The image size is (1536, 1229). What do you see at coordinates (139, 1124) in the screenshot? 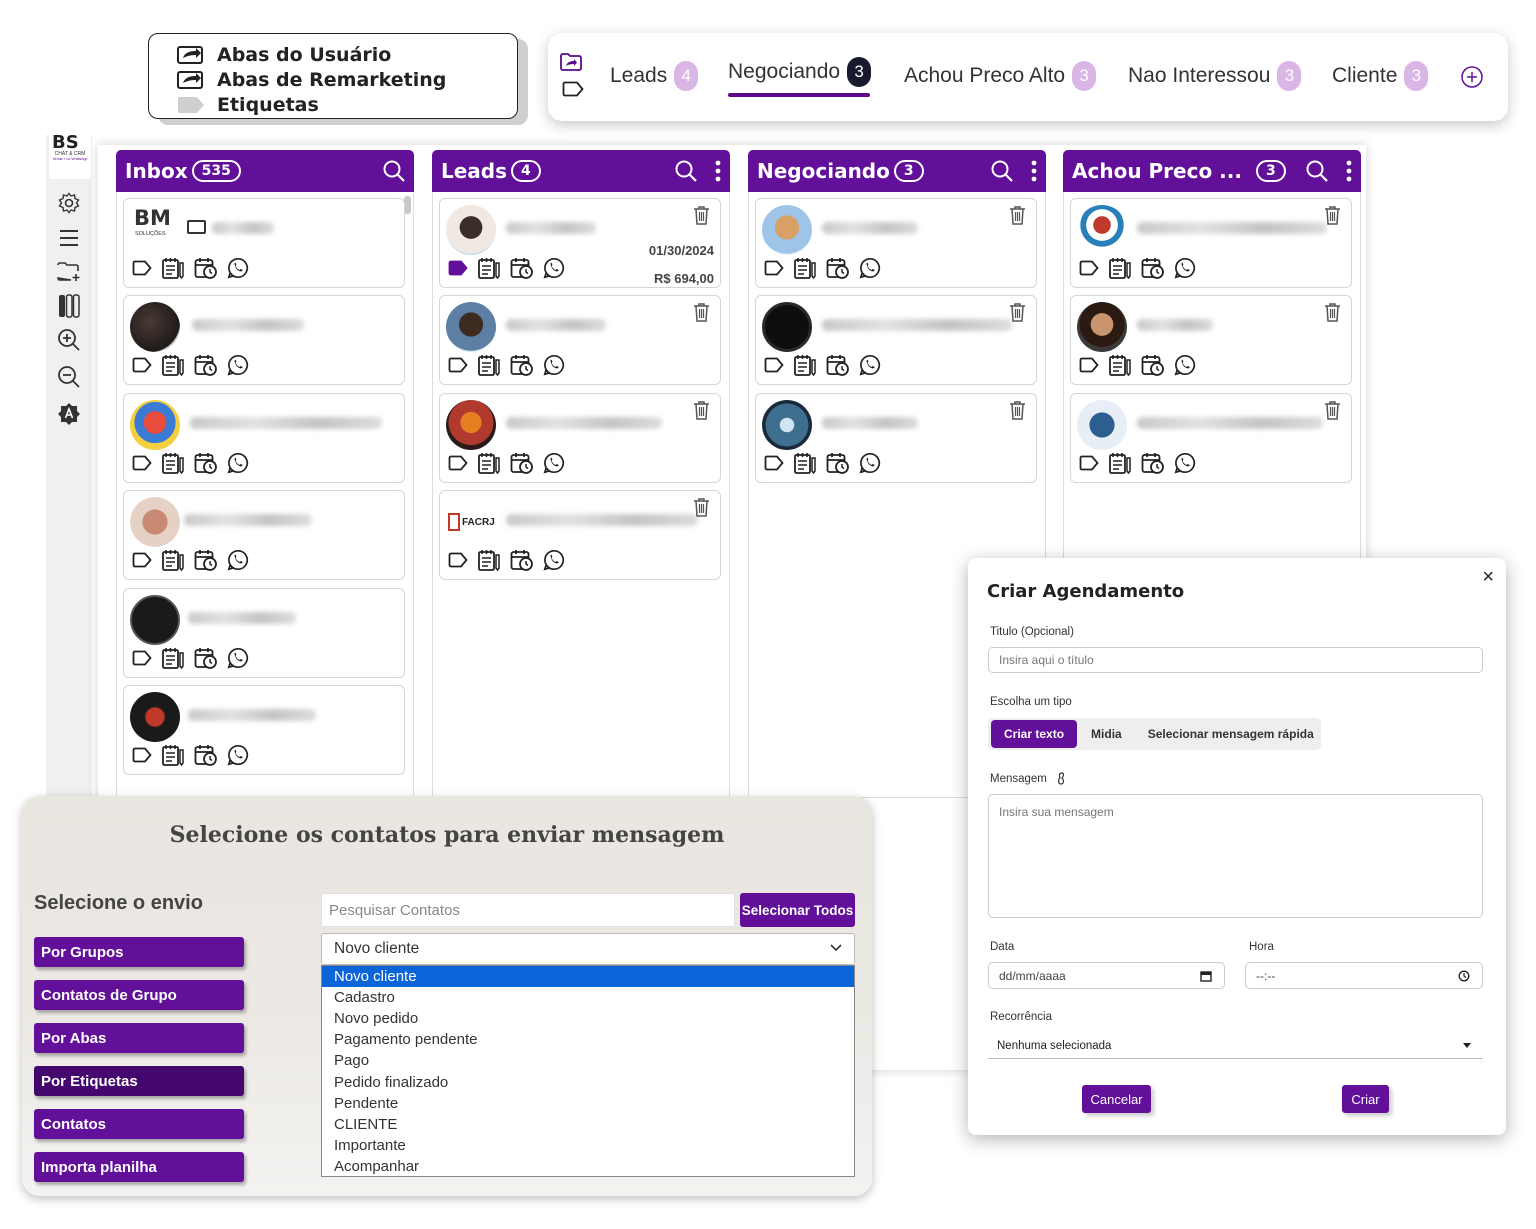
I see `contacts-button: Contatos` at bounding box center [139, 1124].